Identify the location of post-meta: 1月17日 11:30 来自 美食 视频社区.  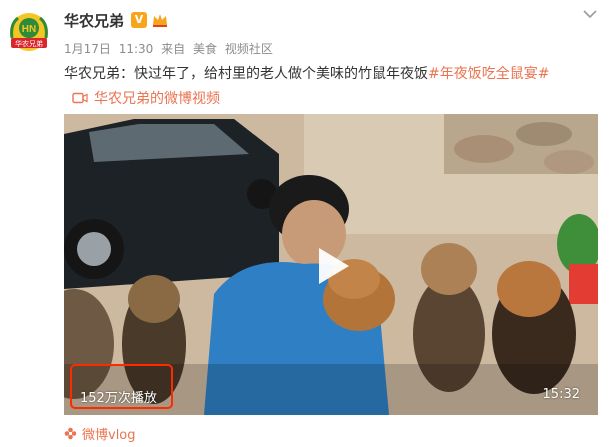
(170, 48).